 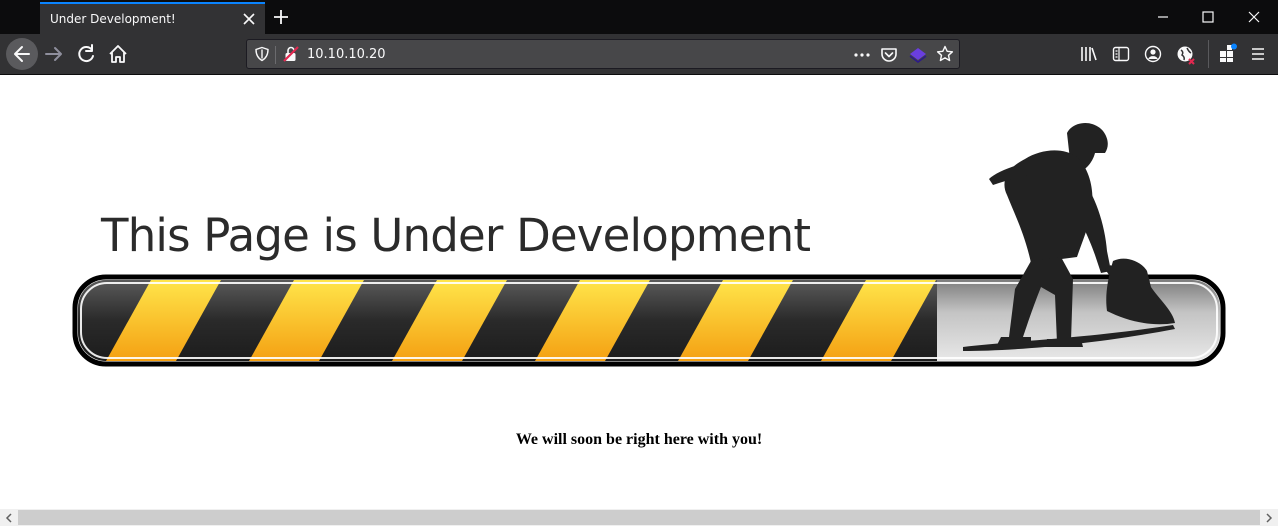 I want to click on back-button, so click(x=22, y=54).